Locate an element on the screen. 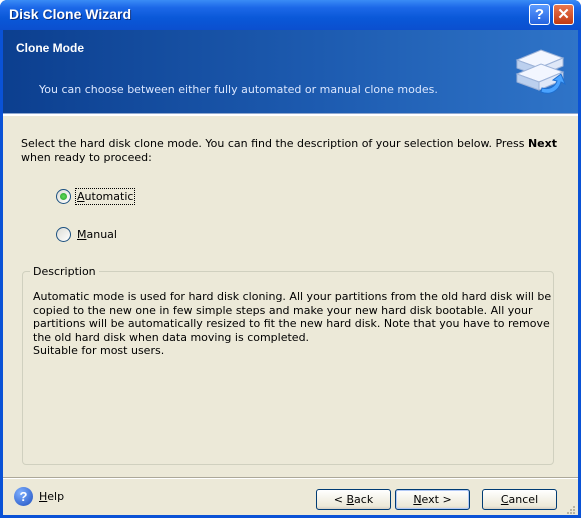  radio-label-manual: Manual is located at coordinates (97, 234).